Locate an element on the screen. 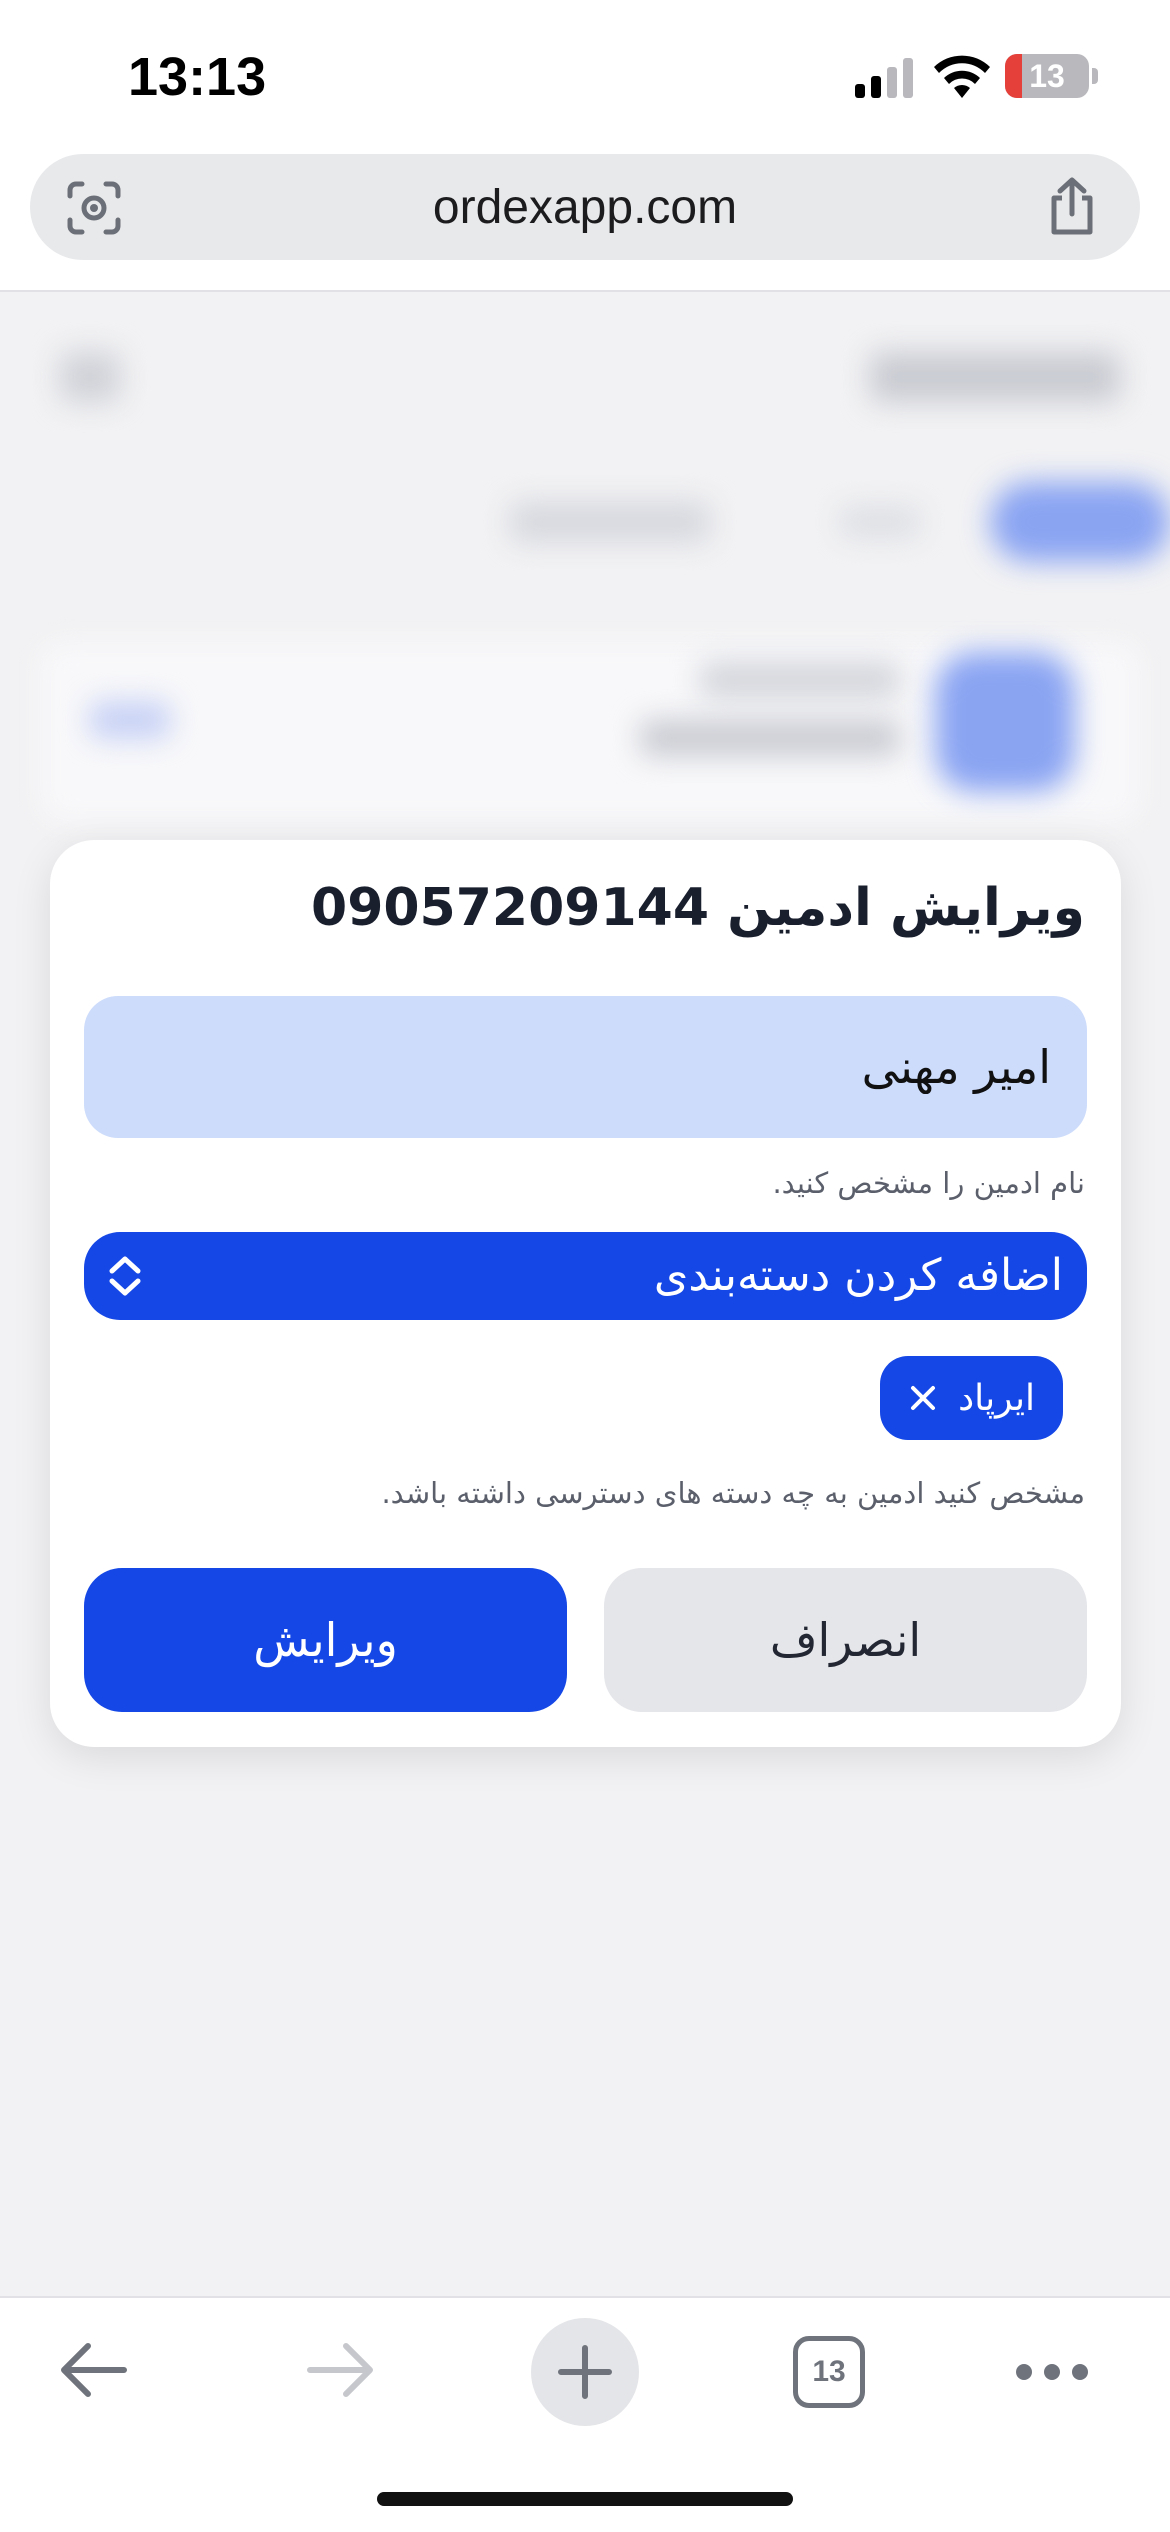 This screenshot has width=1170, height=2532. wifi-icon is located at coordinates (962, 76).